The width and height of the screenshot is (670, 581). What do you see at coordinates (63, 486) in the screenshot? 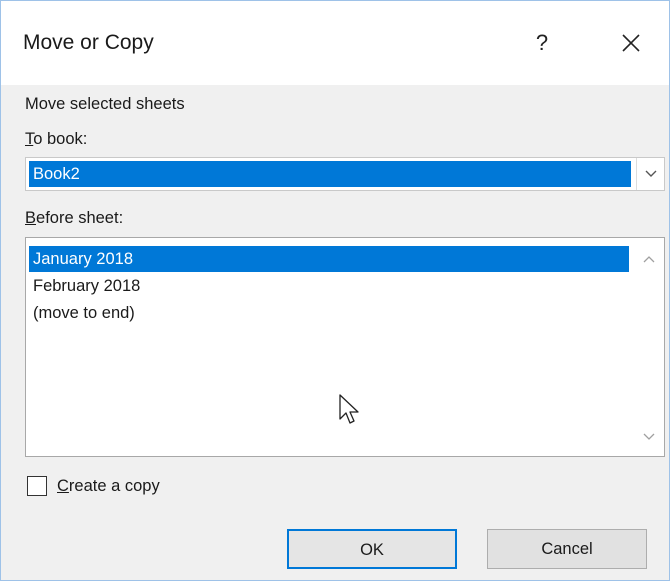
I see `create-copy-label-accelerator: C` at bounding box center [63, 486].